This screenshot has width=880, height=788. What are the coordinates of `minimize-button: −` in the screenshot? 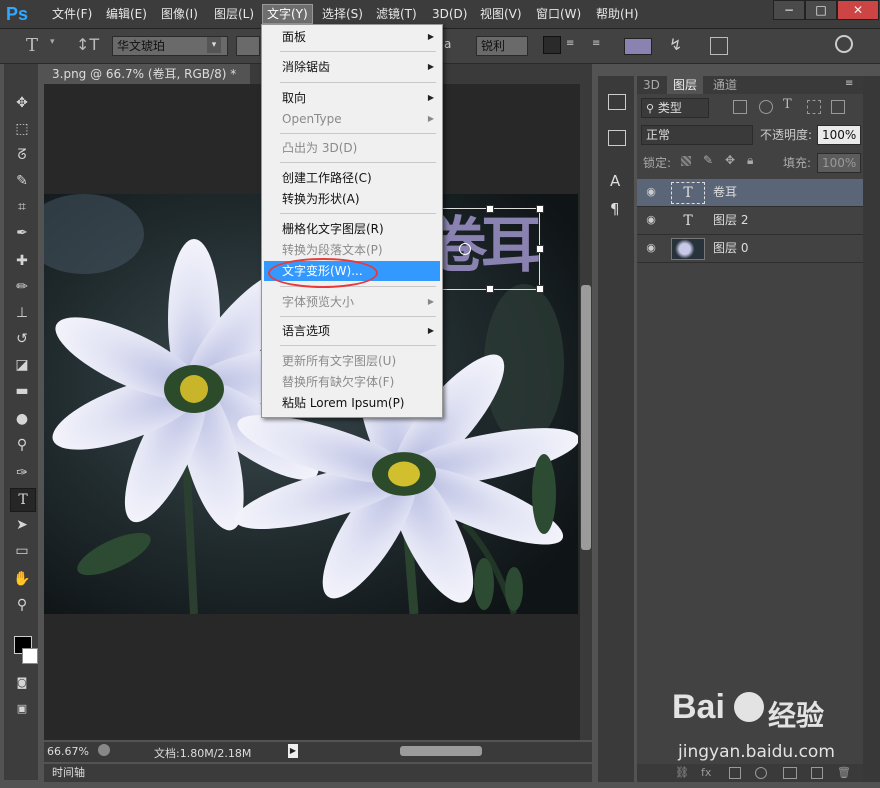 It's located at (789, 10).